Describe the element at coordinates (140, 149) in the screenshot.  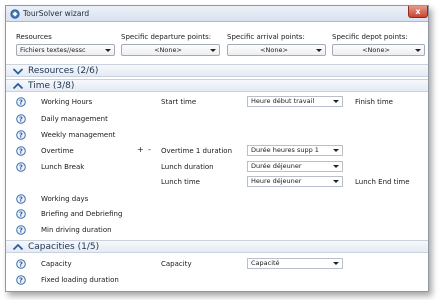
I see `add-overtime-button: +` at that location.